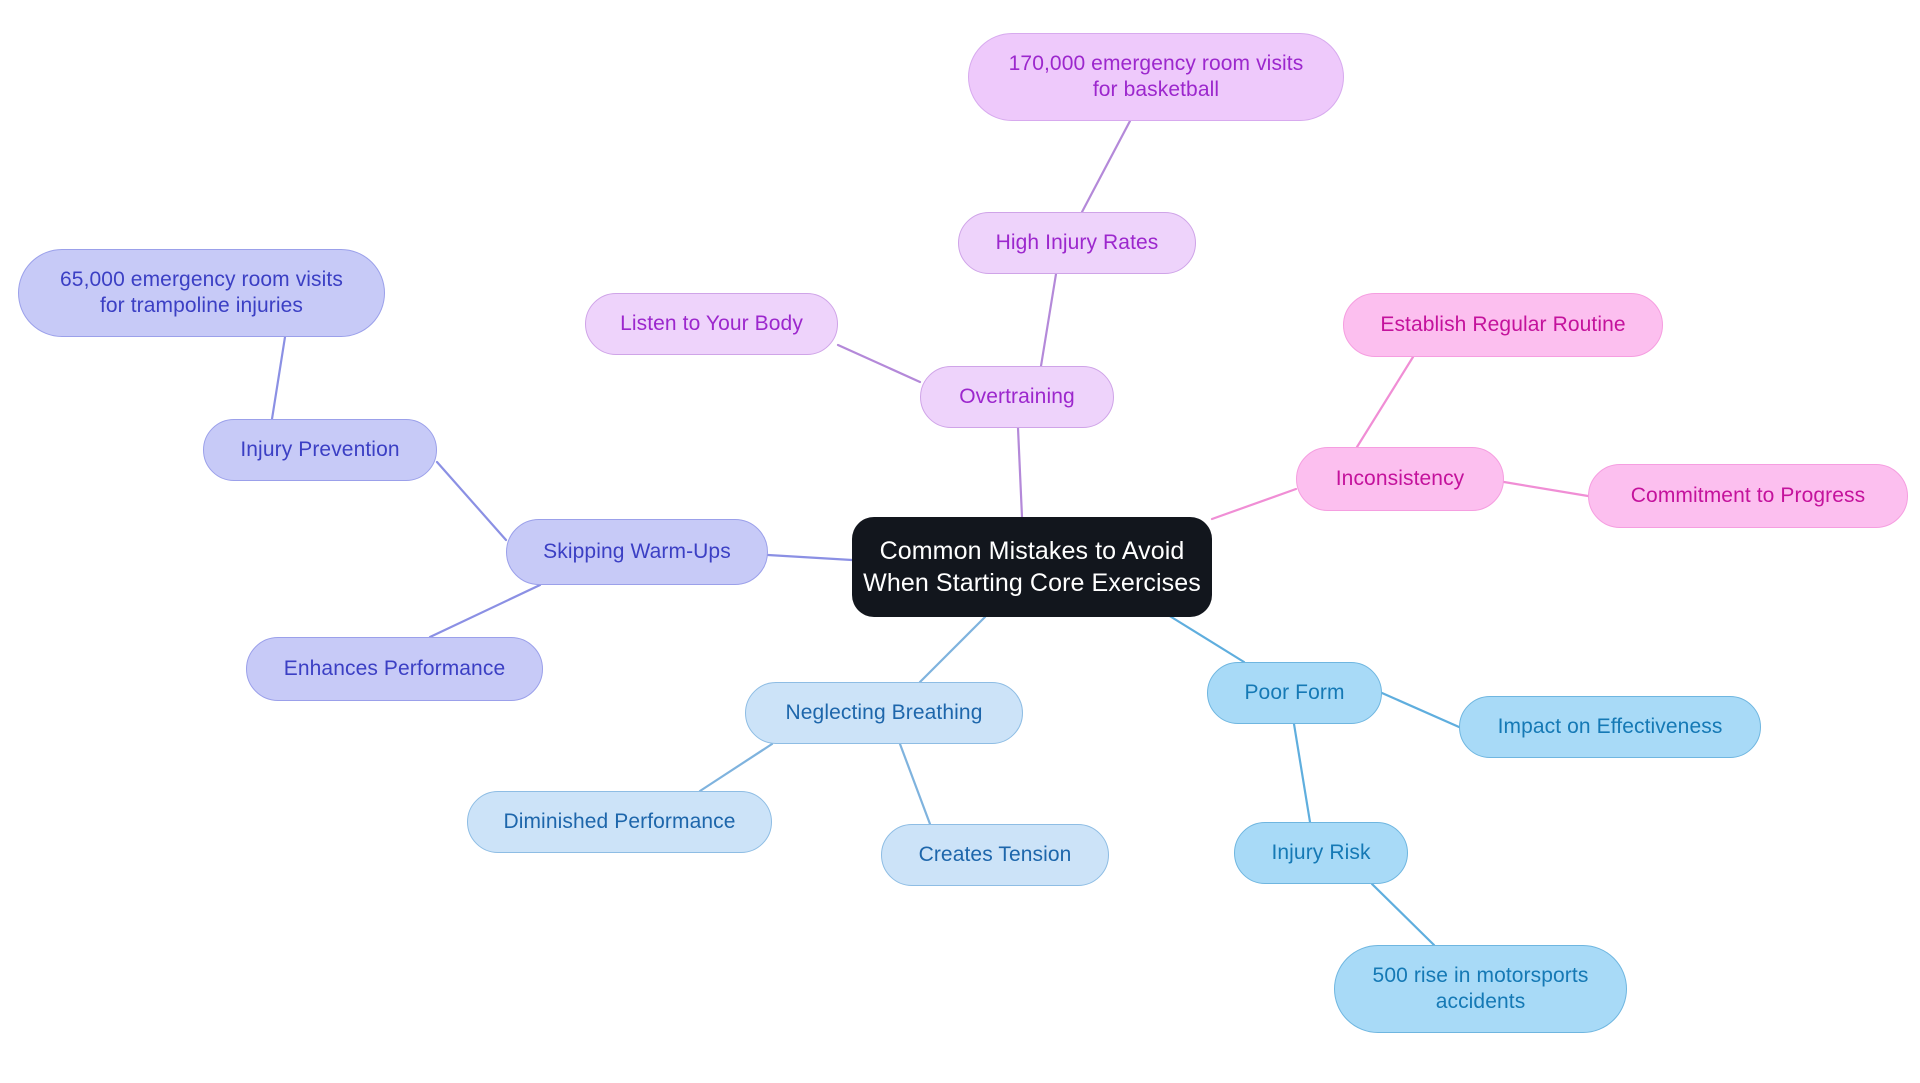 The image size is (1920, 1083). I want to click on mindmap-node-poor-form: Poor Form, so click(1294, 693).